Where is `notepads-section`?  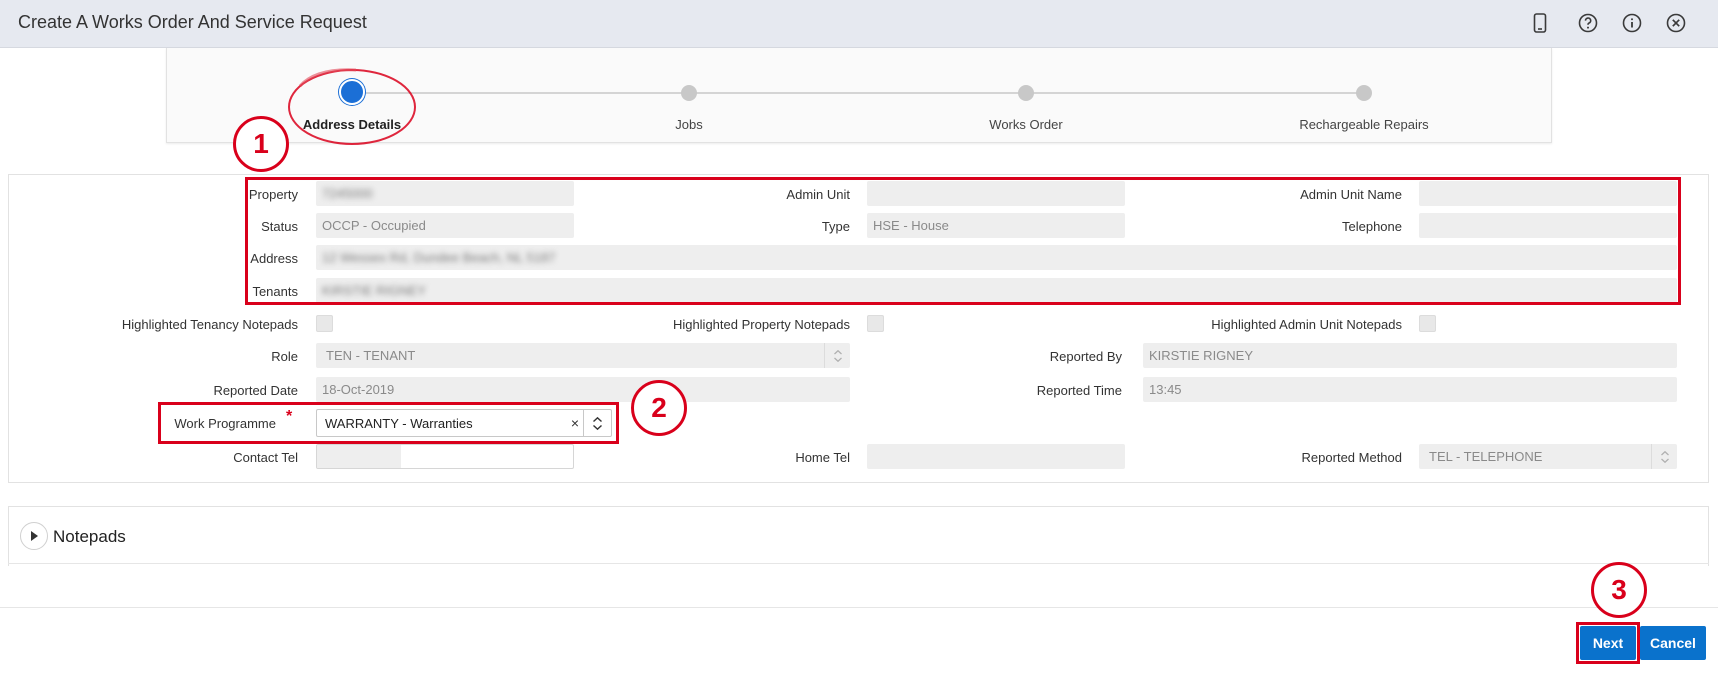 notepads-section is located at coordinates (858, 536).